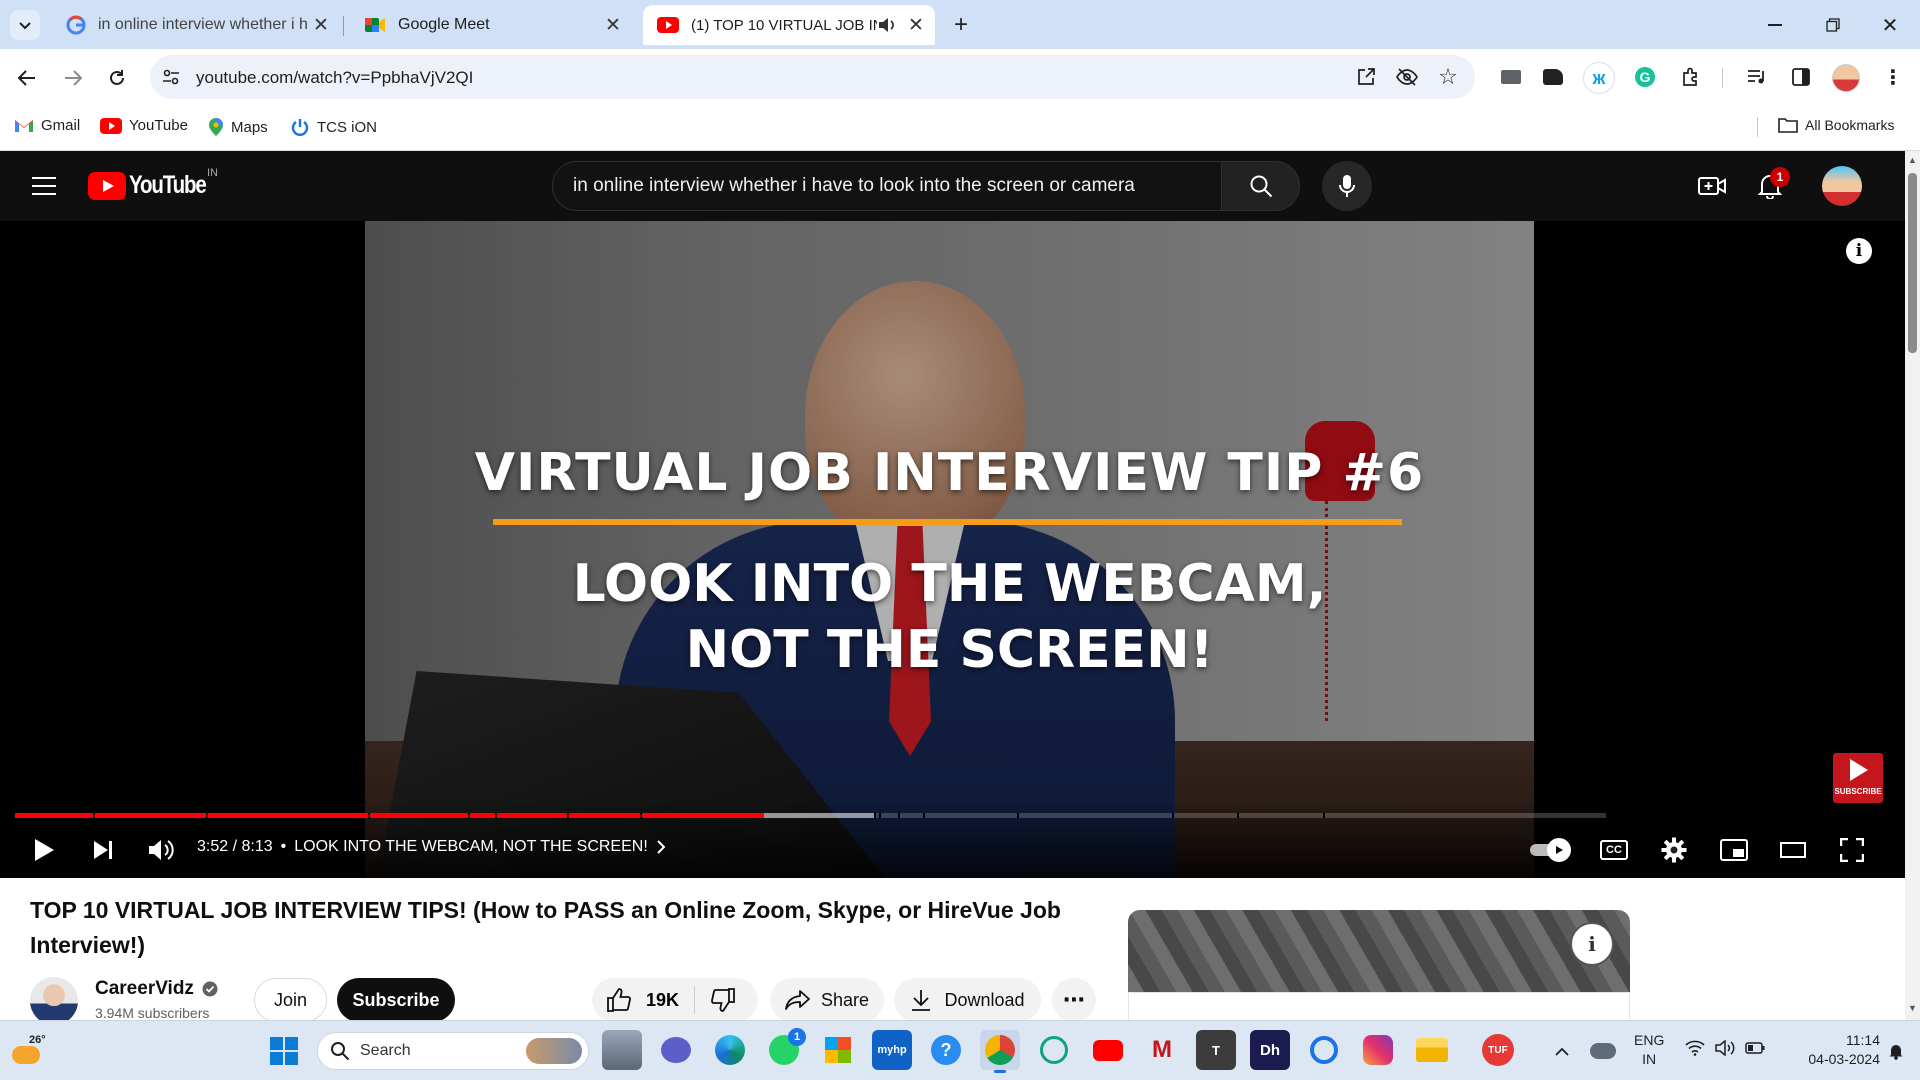  What do you see at coordinates (1498, 1050) in the screenshot?
I see `tuf-app-icon: TUF` at bounding box center [1498, 1050].